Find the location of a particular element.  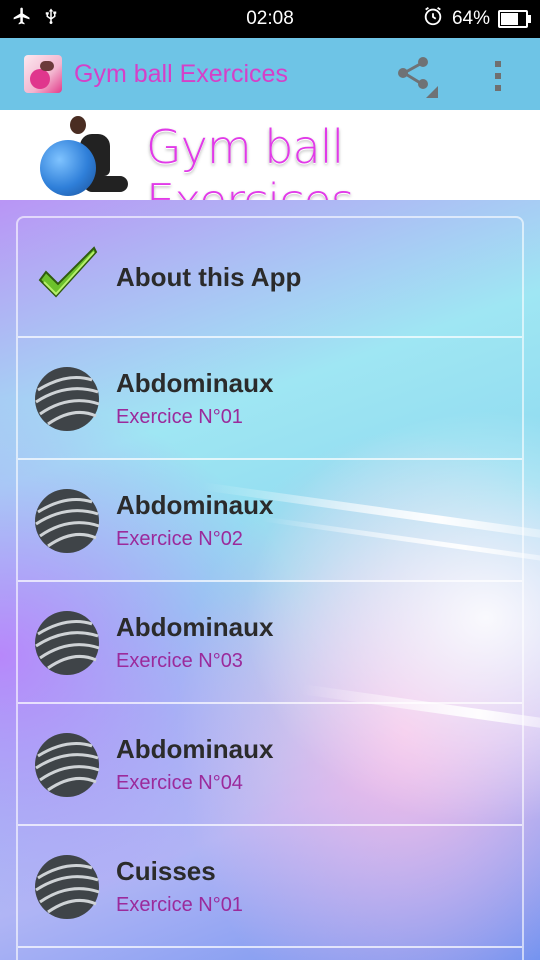

list-item: Abdominaux Exercice N°04 is located at coordinates (270, 765).